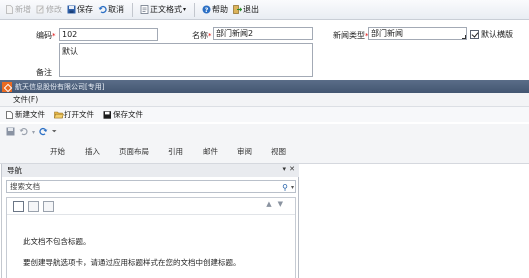 This screenshot has width=529, height=278. Describe the element at coordinates (40, 9) in the screenshot. I see `edit-icon` at that location.